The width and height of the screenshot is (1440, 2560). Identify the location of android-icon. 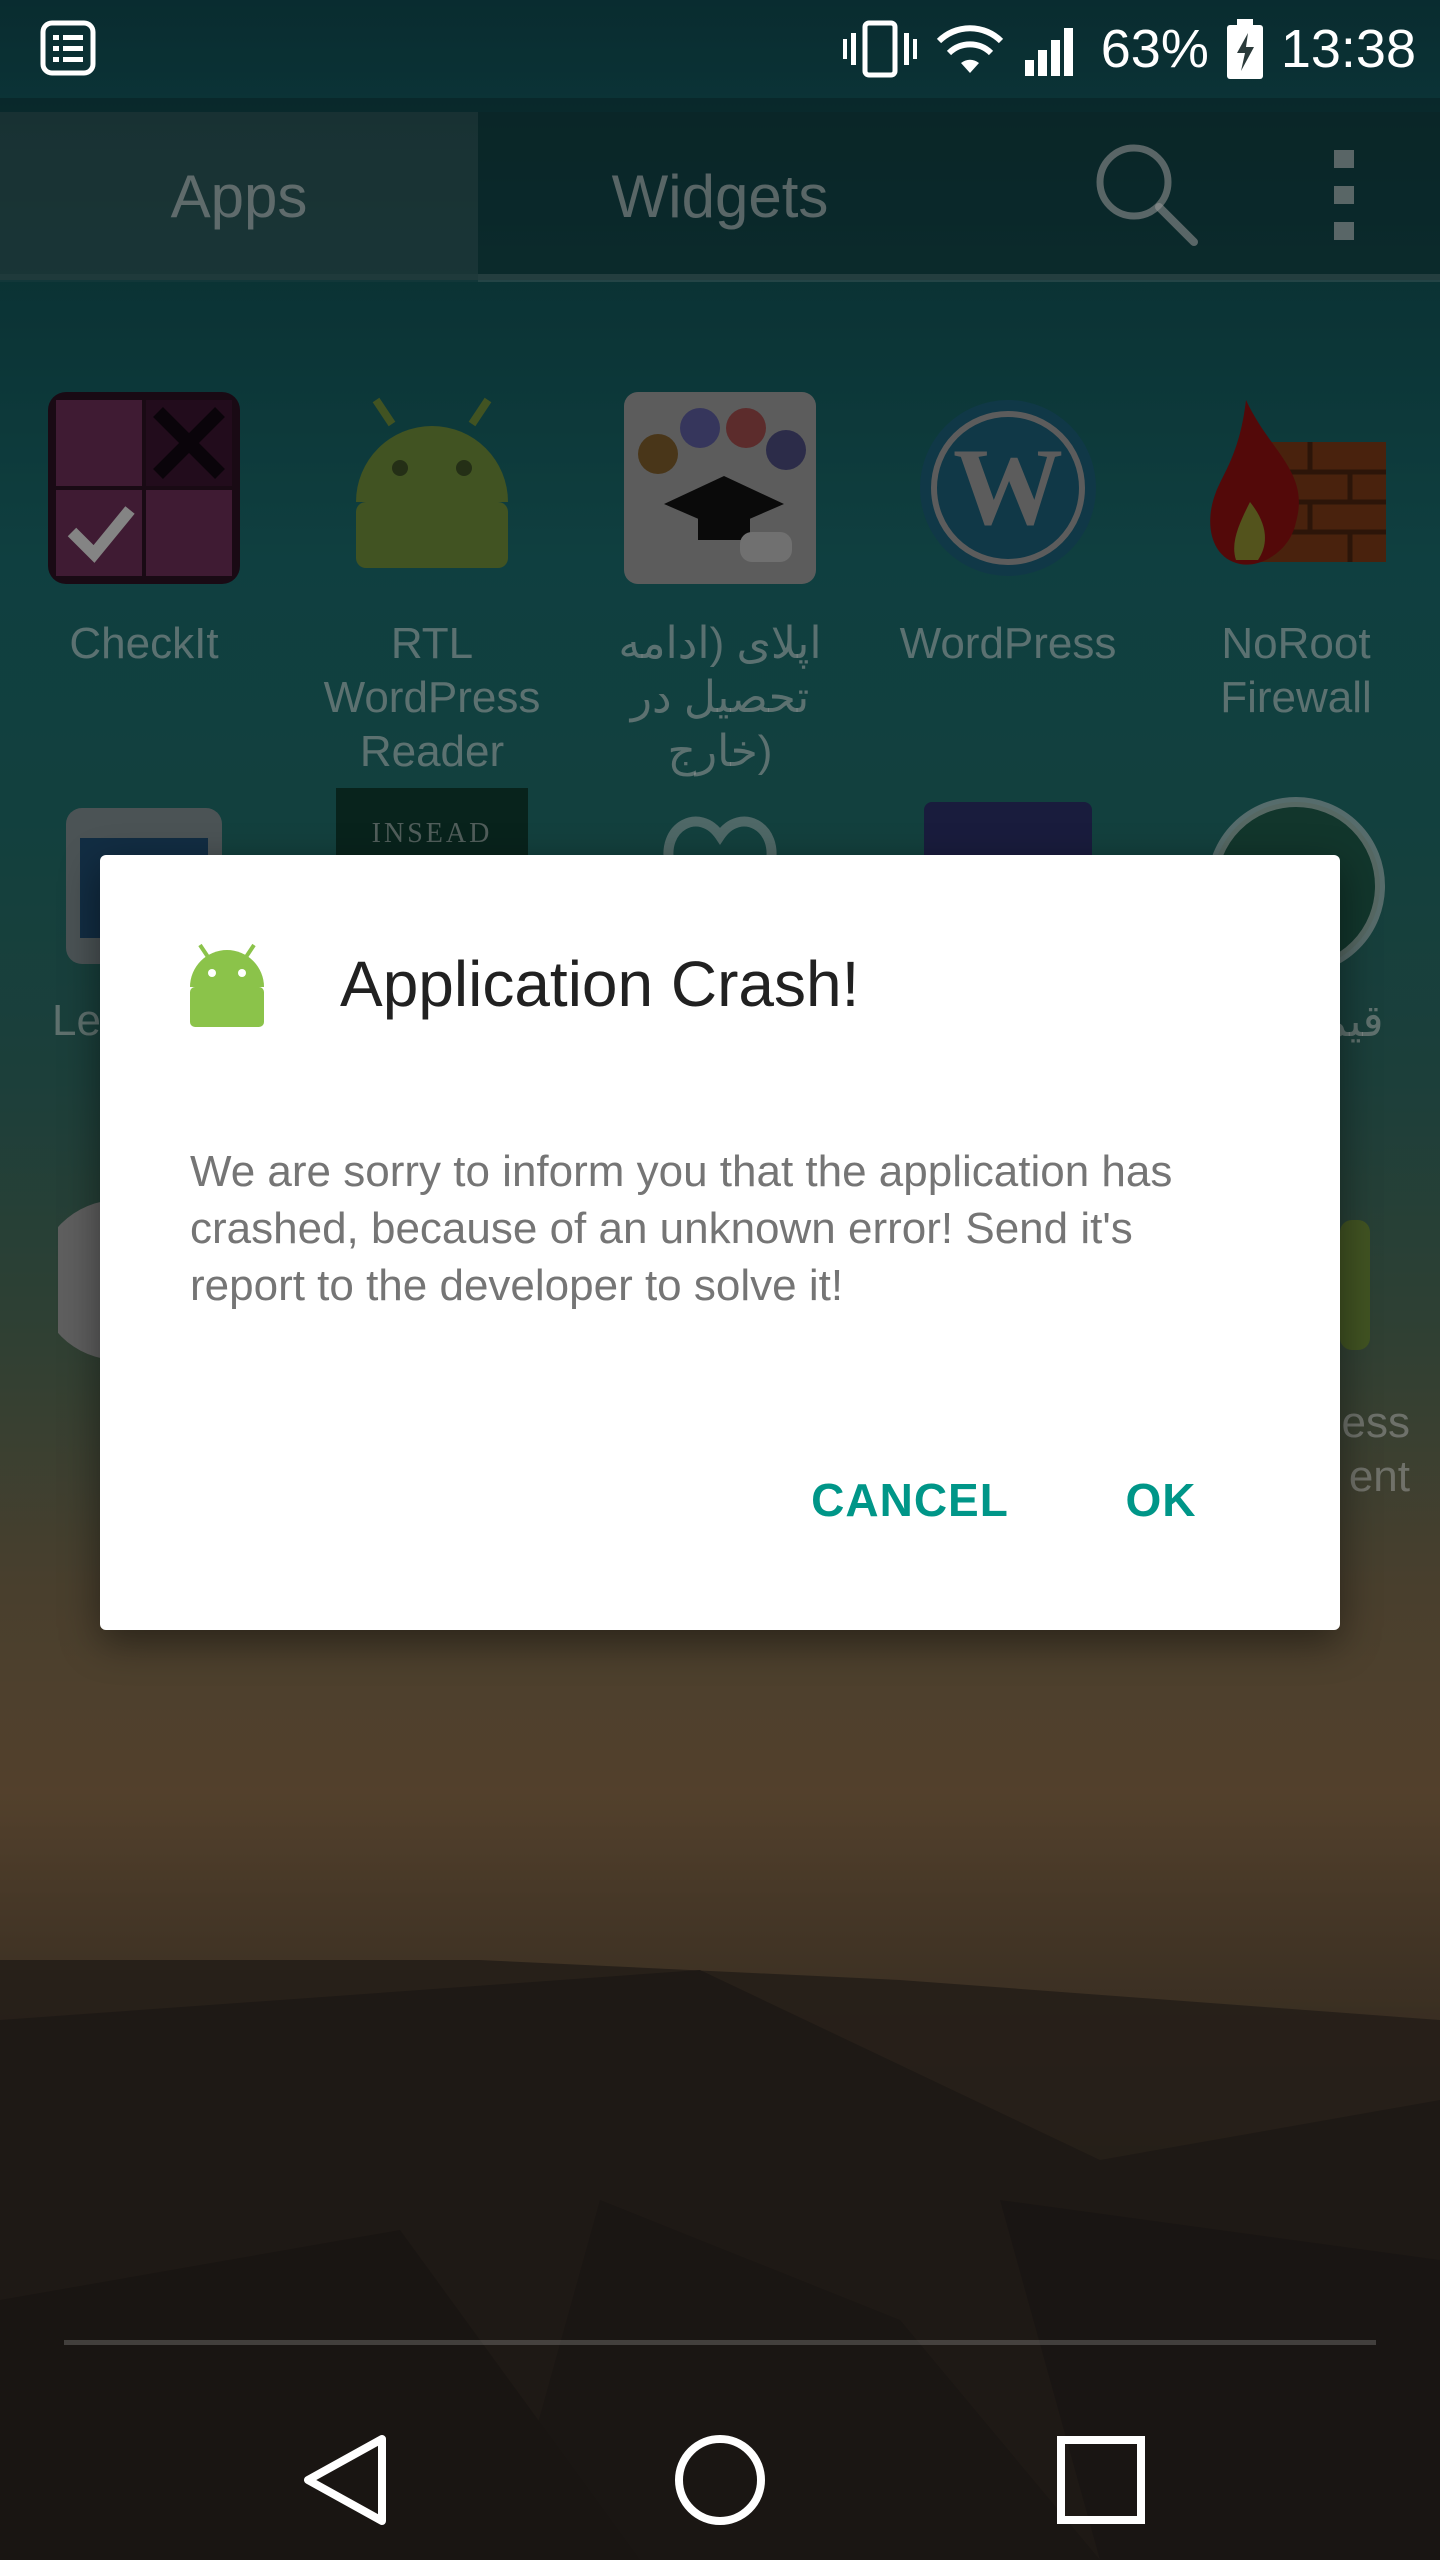
(227, 985).